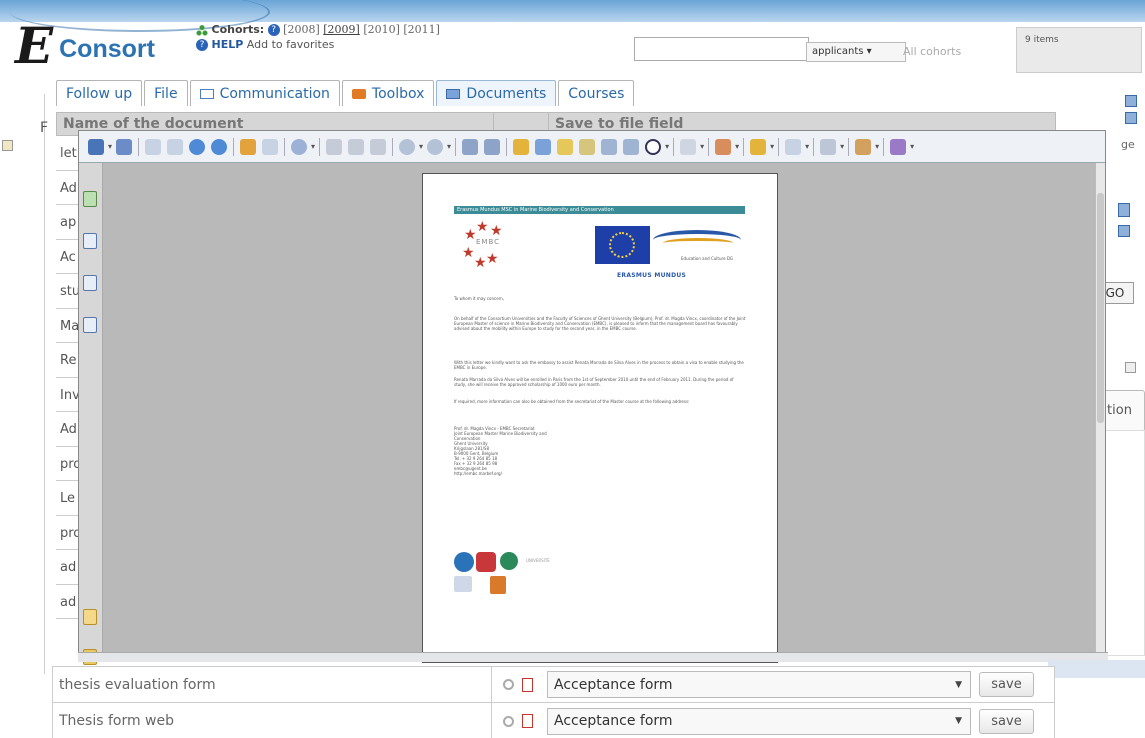 The height and width of the screenshot is (738, 1145). Describe the element at coordinates (828, 146) in the screenshot. I see `attach-icon` at that location.